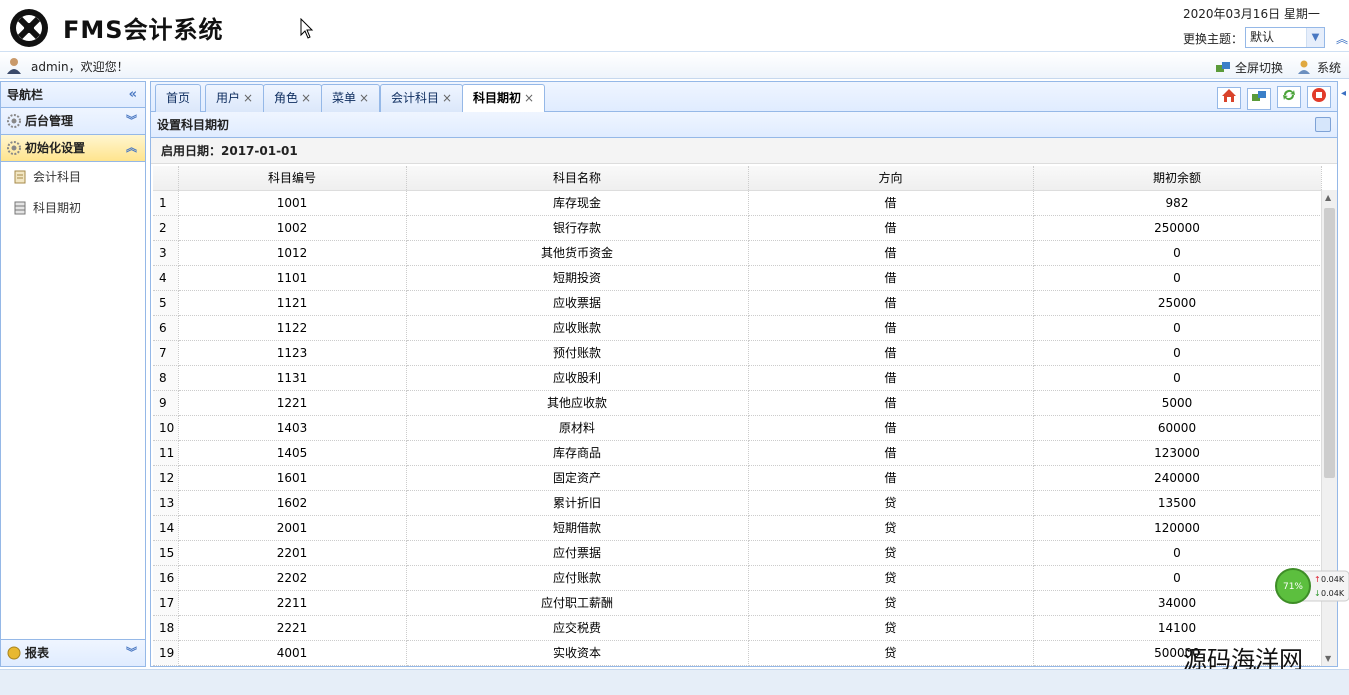 Image resolution: width=1349 pixels, height=695 pixels. Describe the element at coordinates (166, 178) in the screenshot. I see `row-number-header` at that location.